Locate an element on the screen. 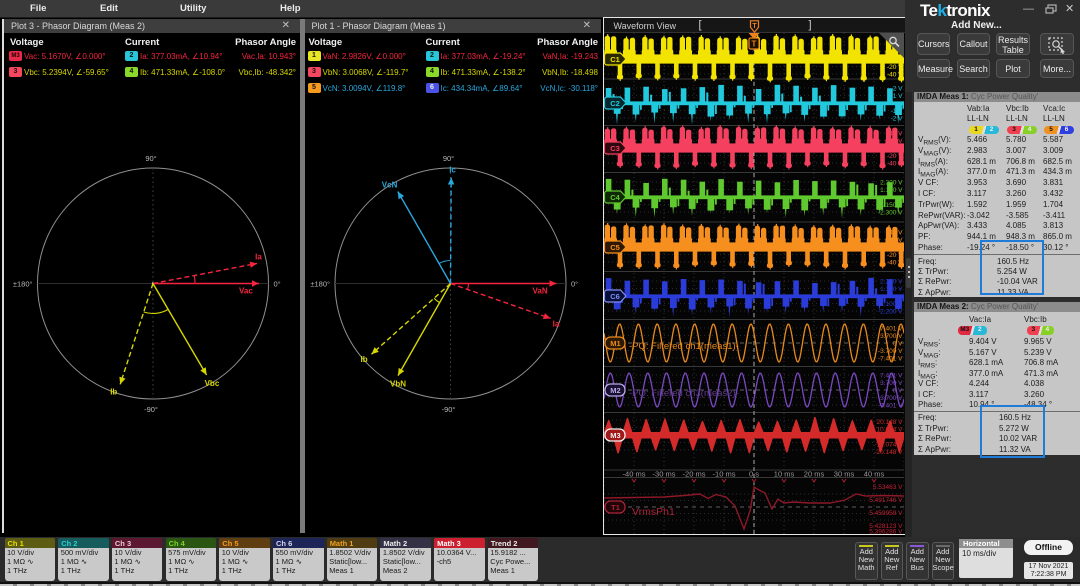 This screenshot has height=586, width=1080. svg-text: C4 is located at coordinates (615, 197).